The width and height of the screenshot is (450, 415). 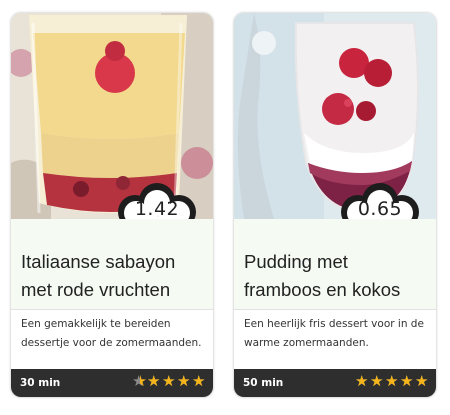 I want to click on title-panel: Pudding met framboos en kokos, so click(x=335, y=264).